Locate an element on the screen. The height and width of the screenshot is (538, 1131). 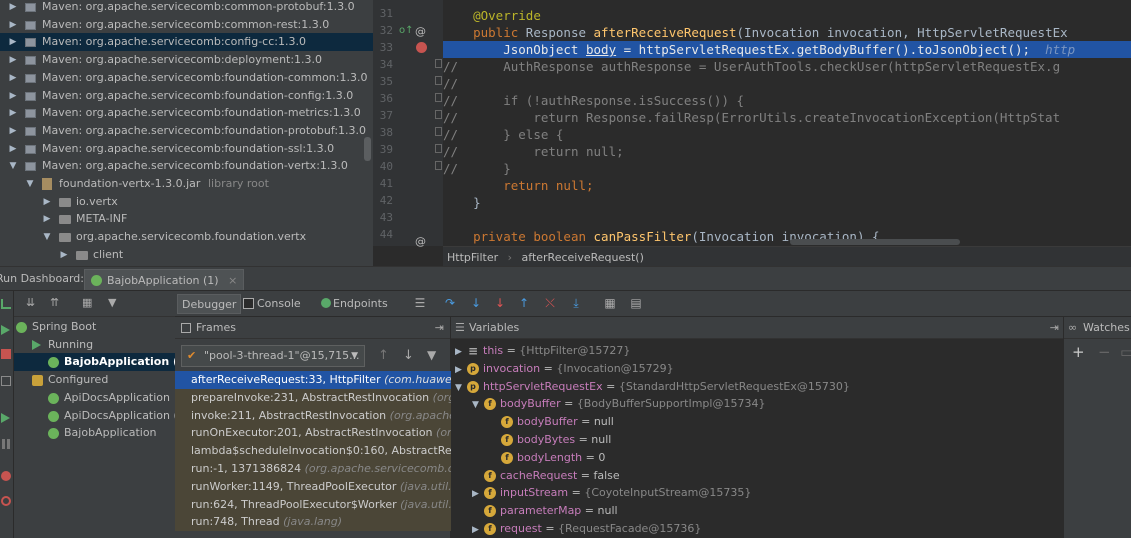
step-out-icon: ↑ is located at coordinates (524, 303).